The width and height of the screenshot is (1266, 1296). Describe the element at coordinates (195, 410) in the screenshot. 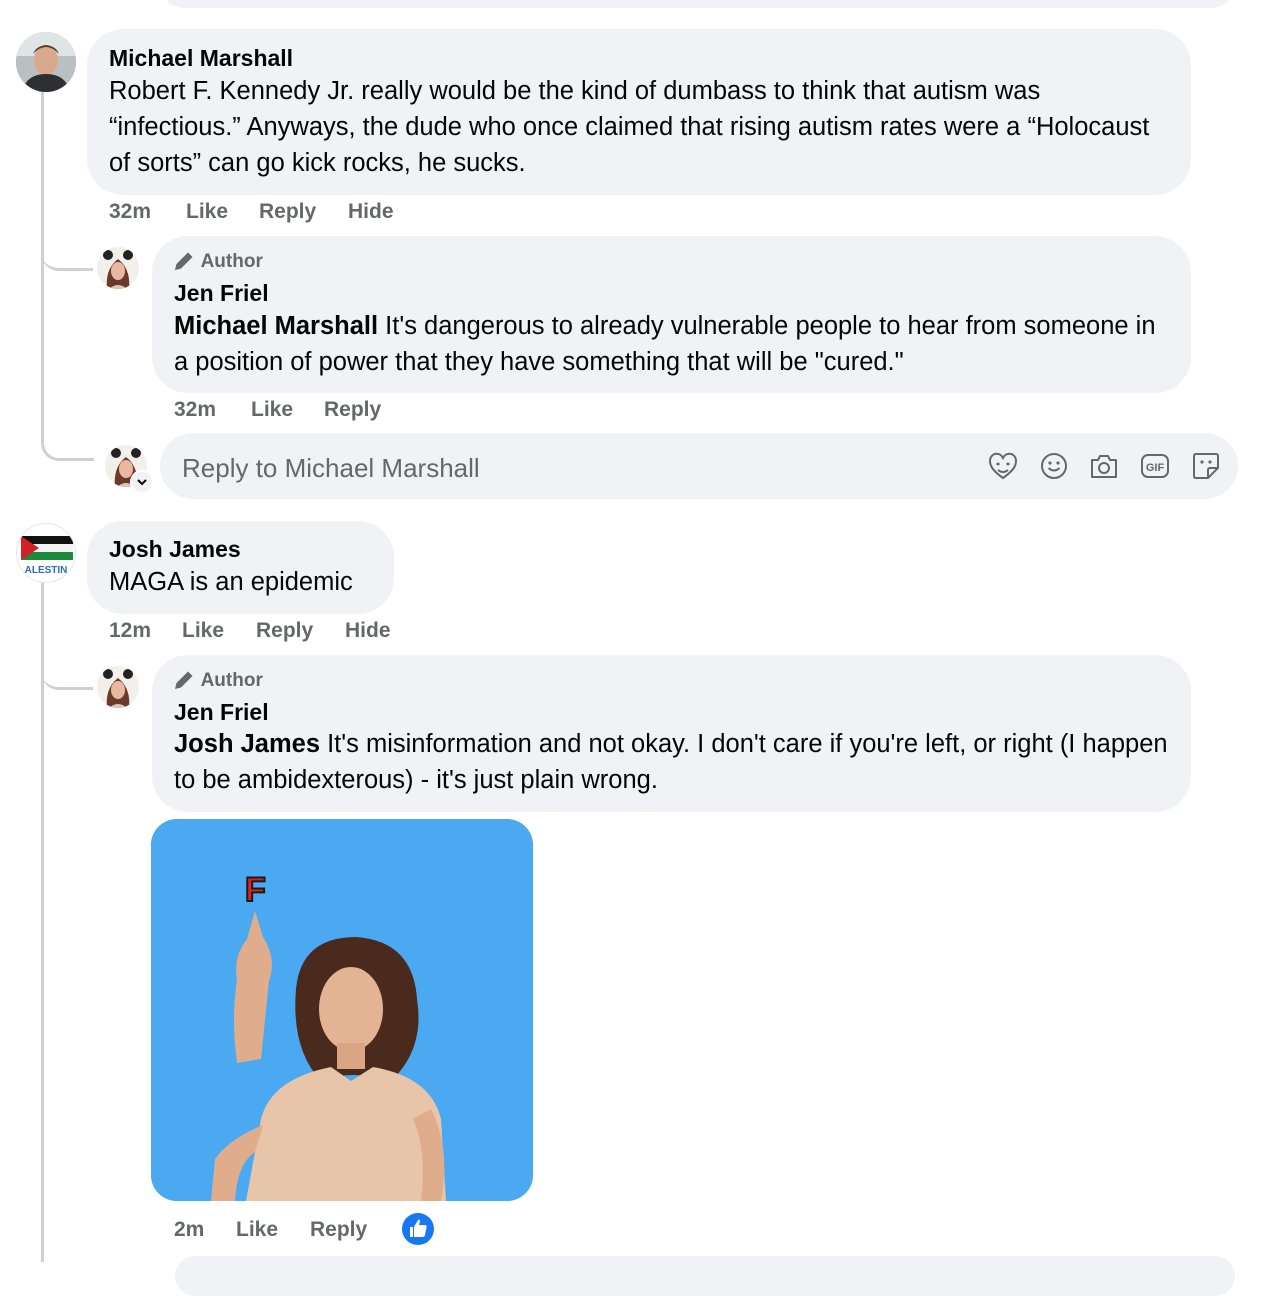

I see `reply-time: 32m` at that location.